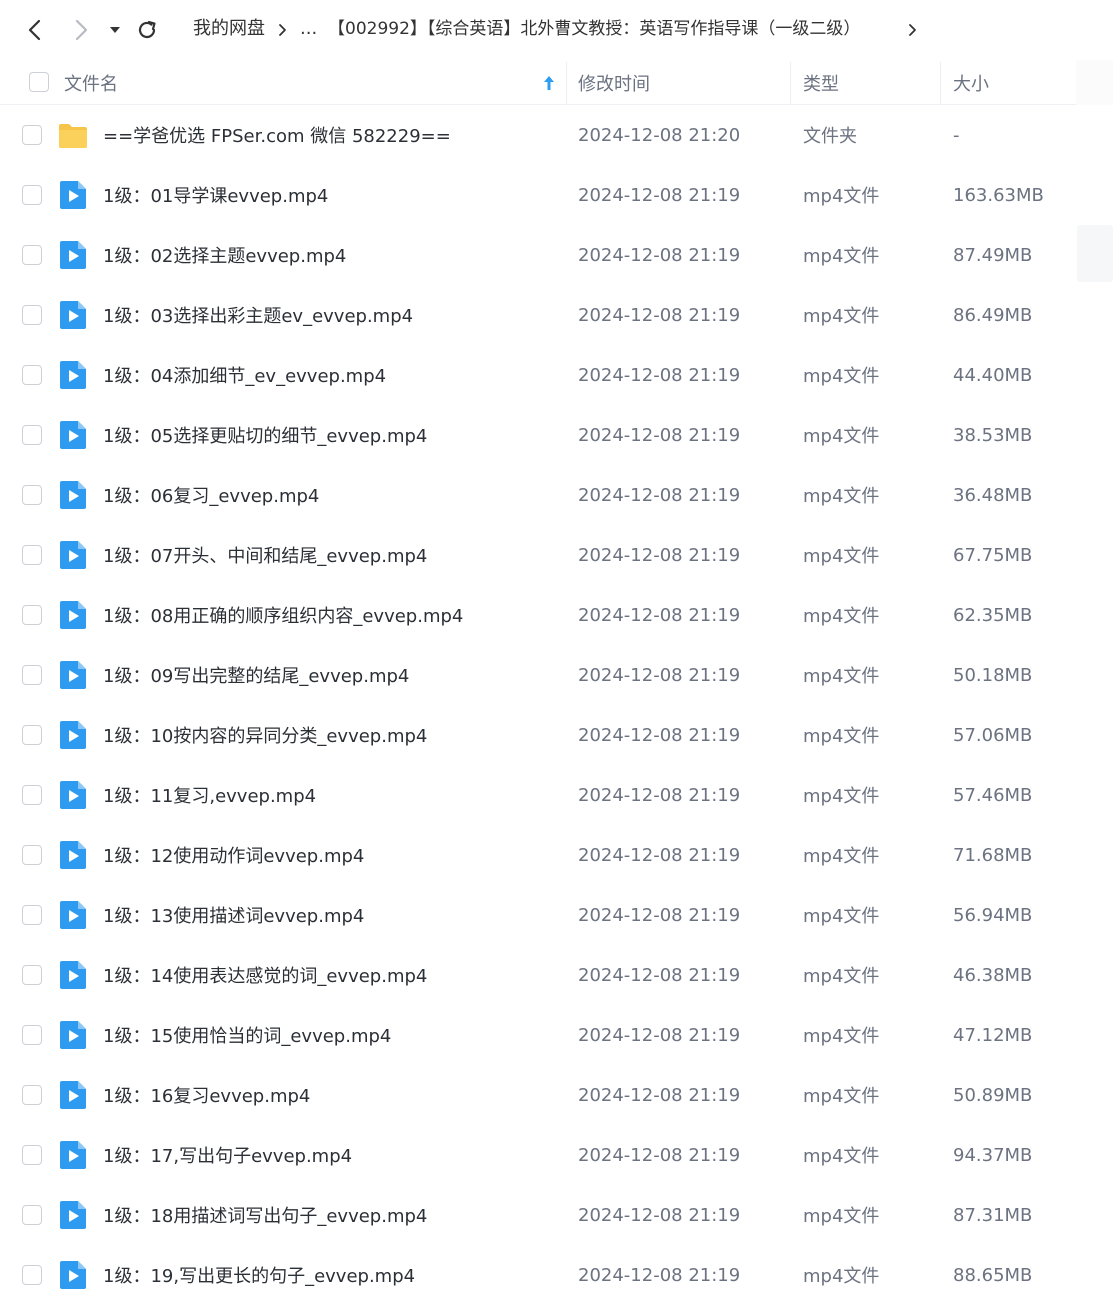  What do you see at coordinates (211, 495) in the screenshot?
I see `file-name: 1级：06复习_evvep.mp4` at bounding box center [211, 495].